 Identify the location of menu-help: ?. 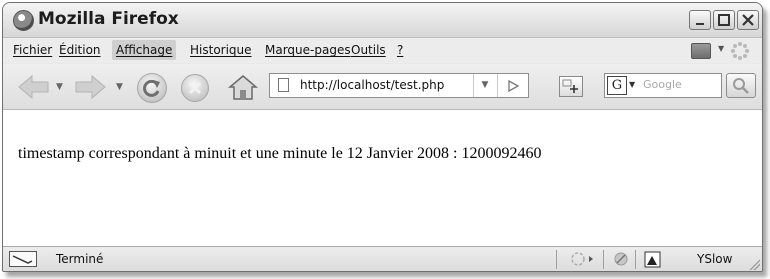
(400, 50).